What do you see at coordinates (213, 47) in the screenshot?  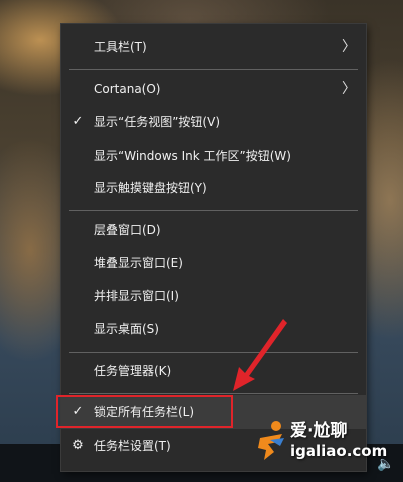 I see `menu-item-toolbars: 工具栏(T) 〉` at bounding box center [213, 47].